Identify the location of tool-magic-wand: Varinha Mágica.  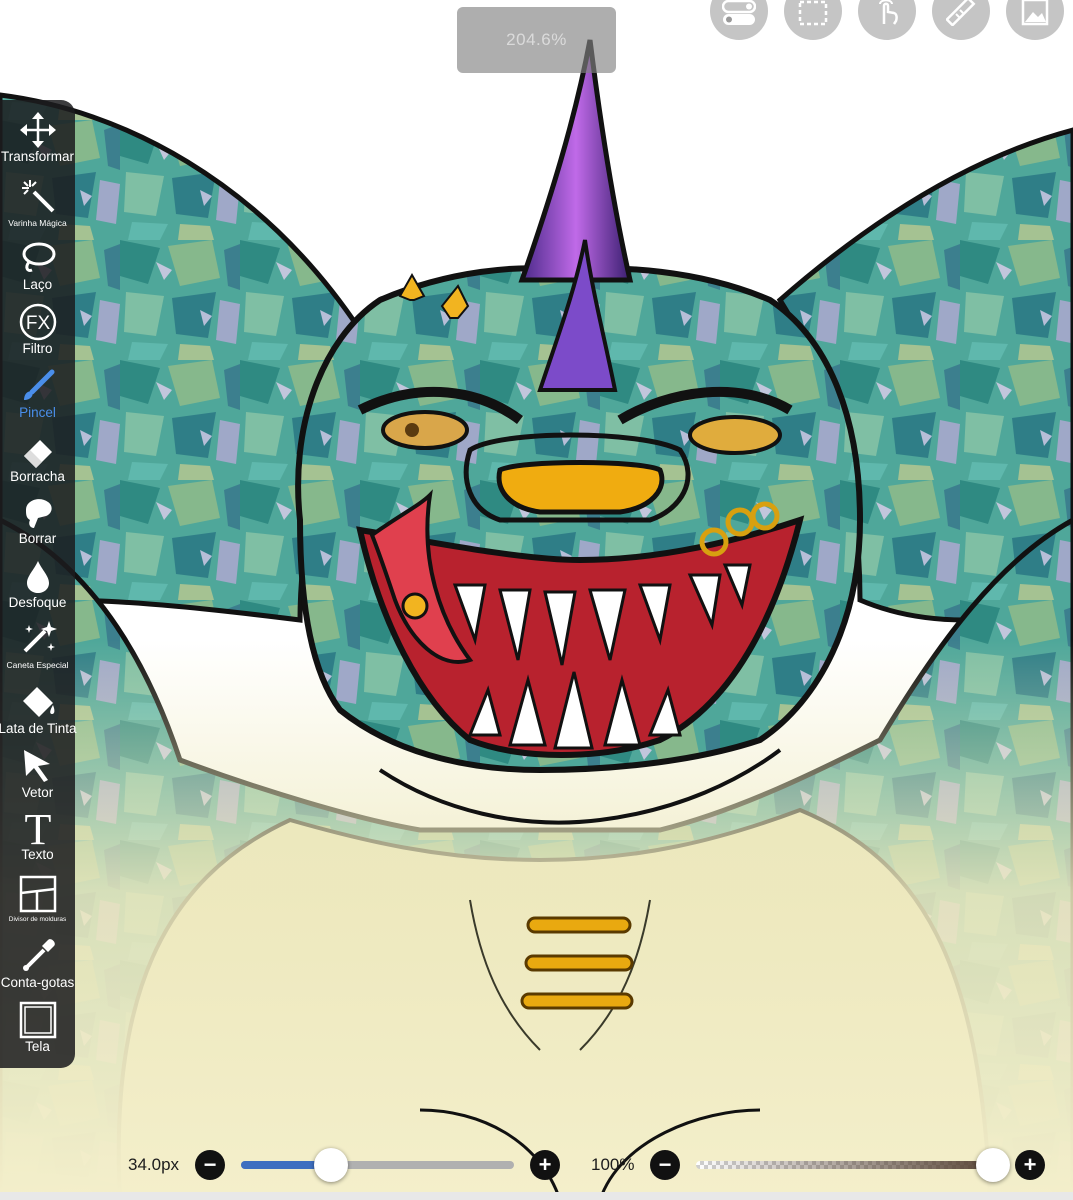
(37, 202).